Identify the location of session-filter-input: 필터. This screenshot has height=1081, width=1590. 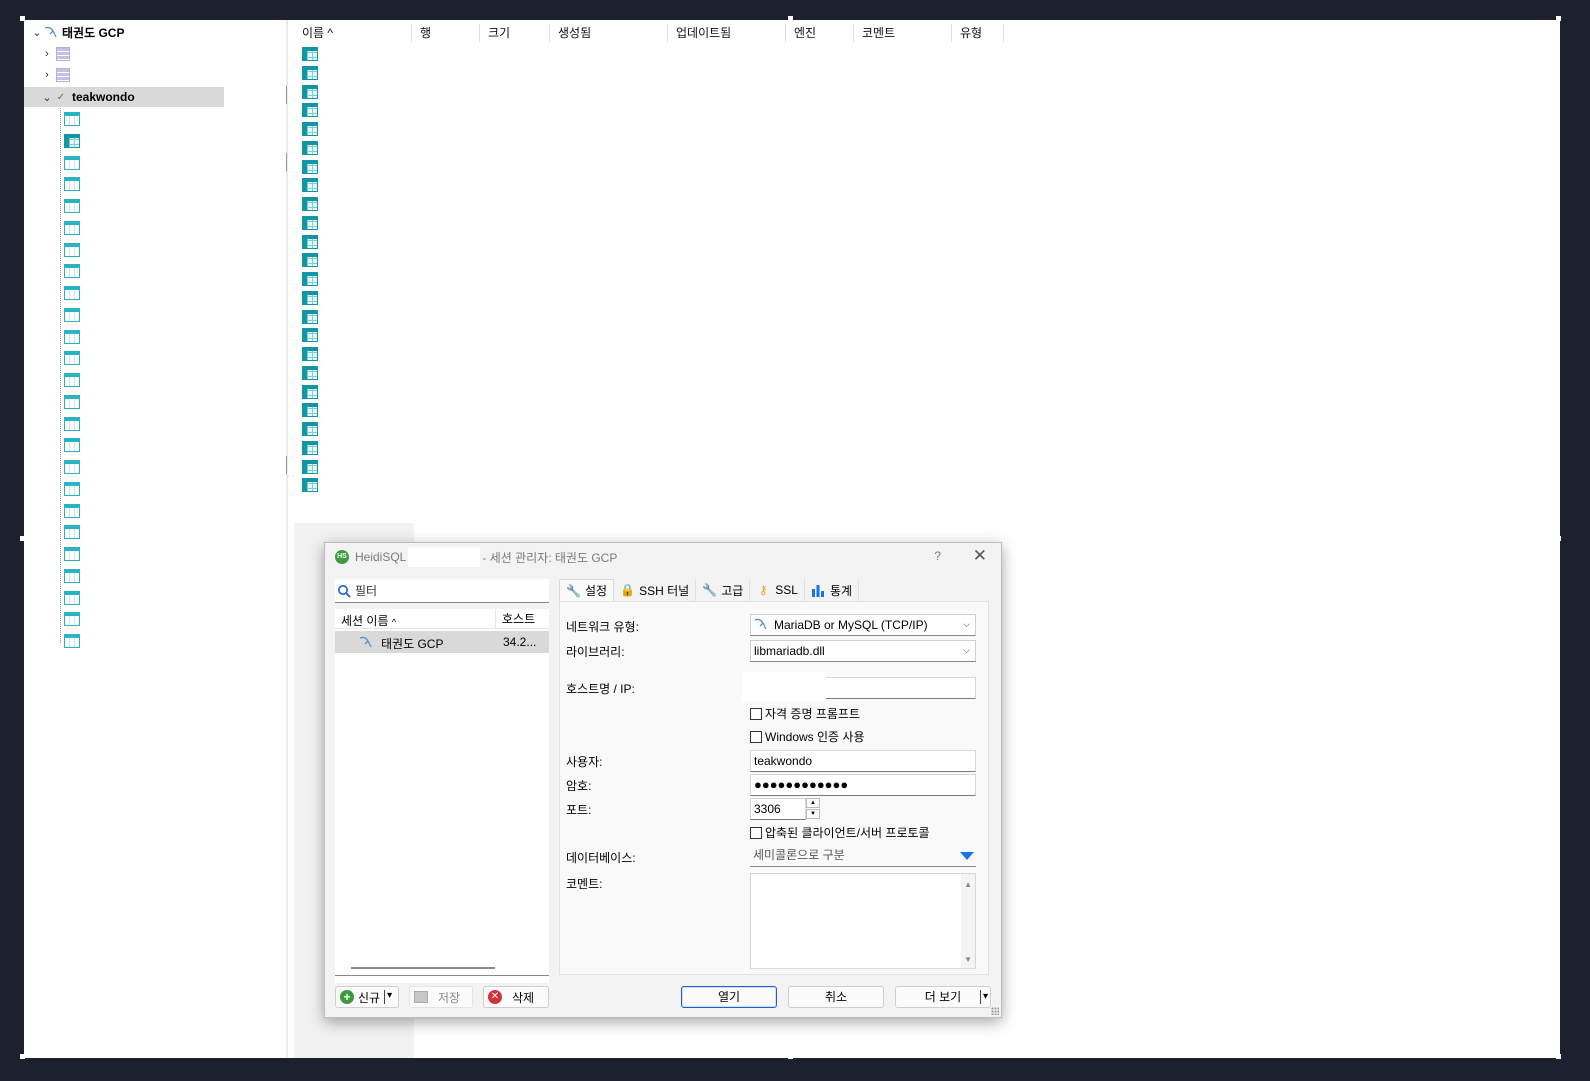
(442, 591).